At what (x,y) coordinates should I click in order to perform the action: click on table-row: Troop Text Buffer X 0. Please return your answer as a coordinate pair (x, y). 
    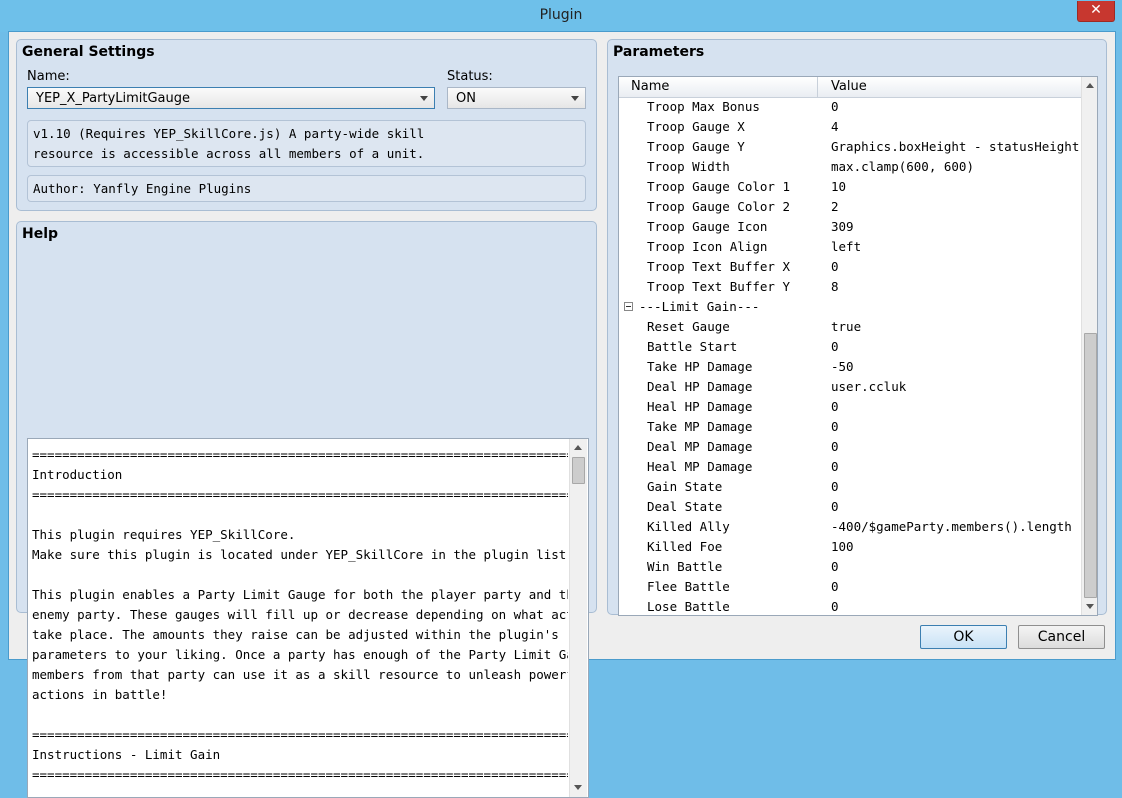
    Looking at the image, I should click on (850, 267).